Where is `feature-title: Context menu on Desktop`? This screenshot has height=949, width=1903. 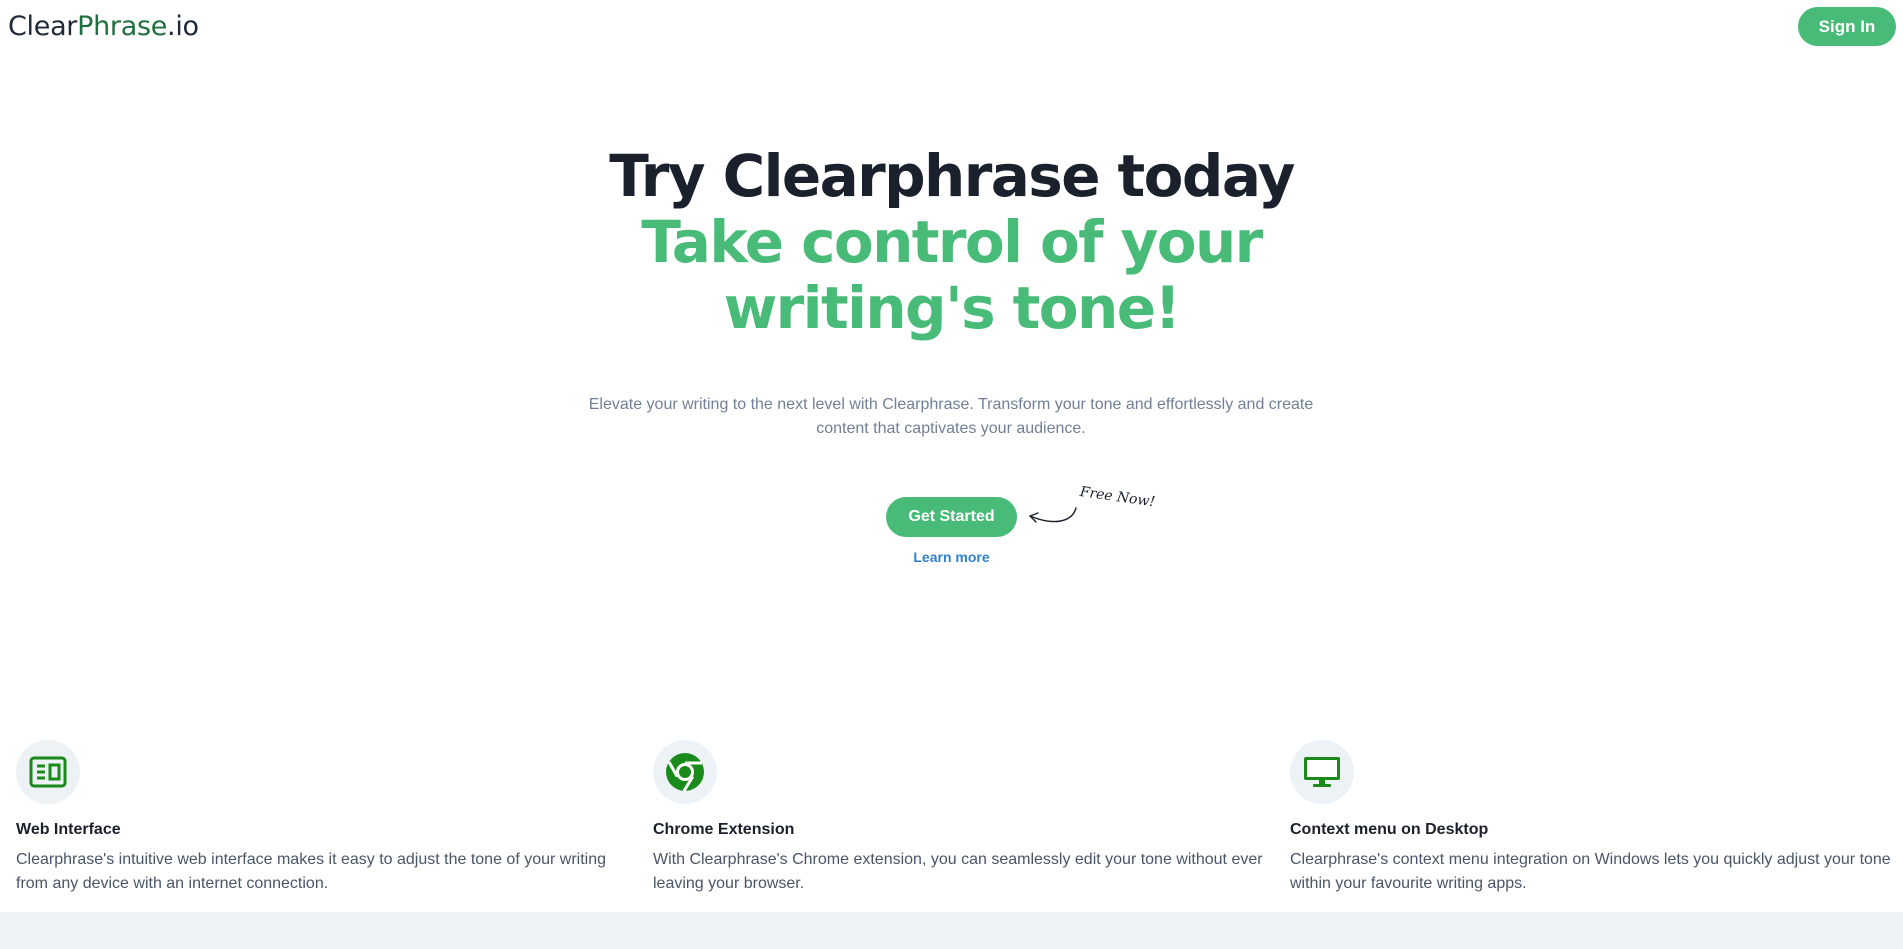 feature-title: Context menu on Desktop is located at coordinates (1389, 829).